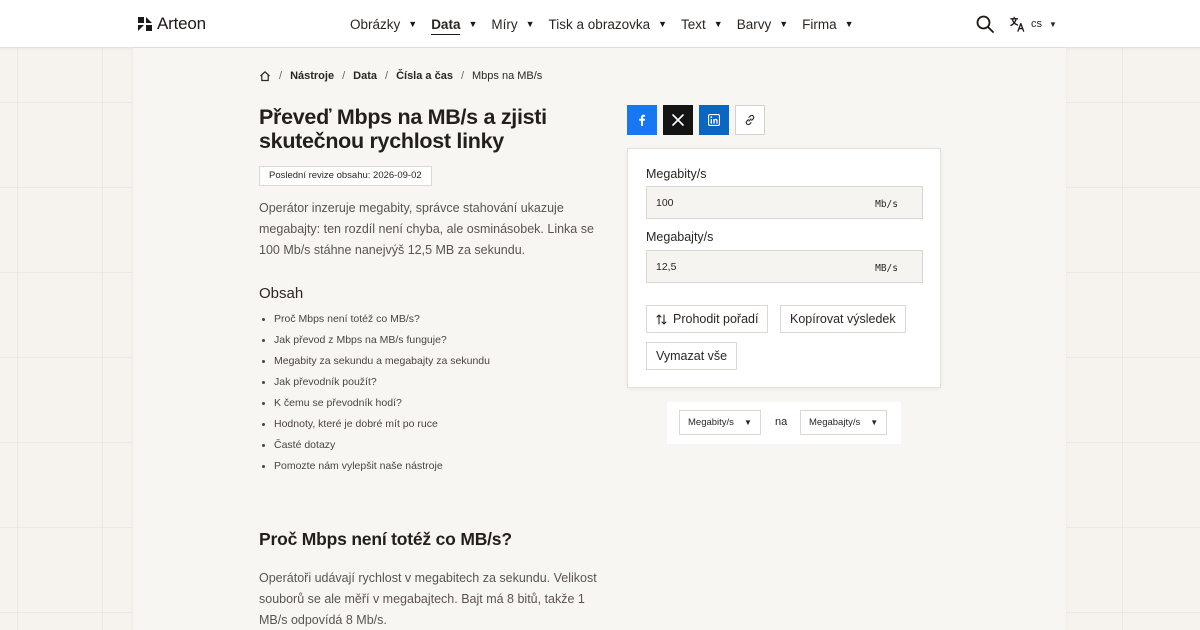  What do you see at coordinates (819, 24) in the screenshot?
I see `nav-label: Firma` at bounding box center [819, 24].